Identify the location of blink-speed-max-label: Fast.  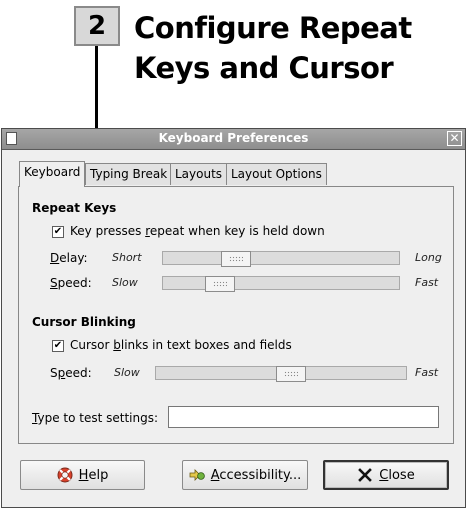
(427, 372).